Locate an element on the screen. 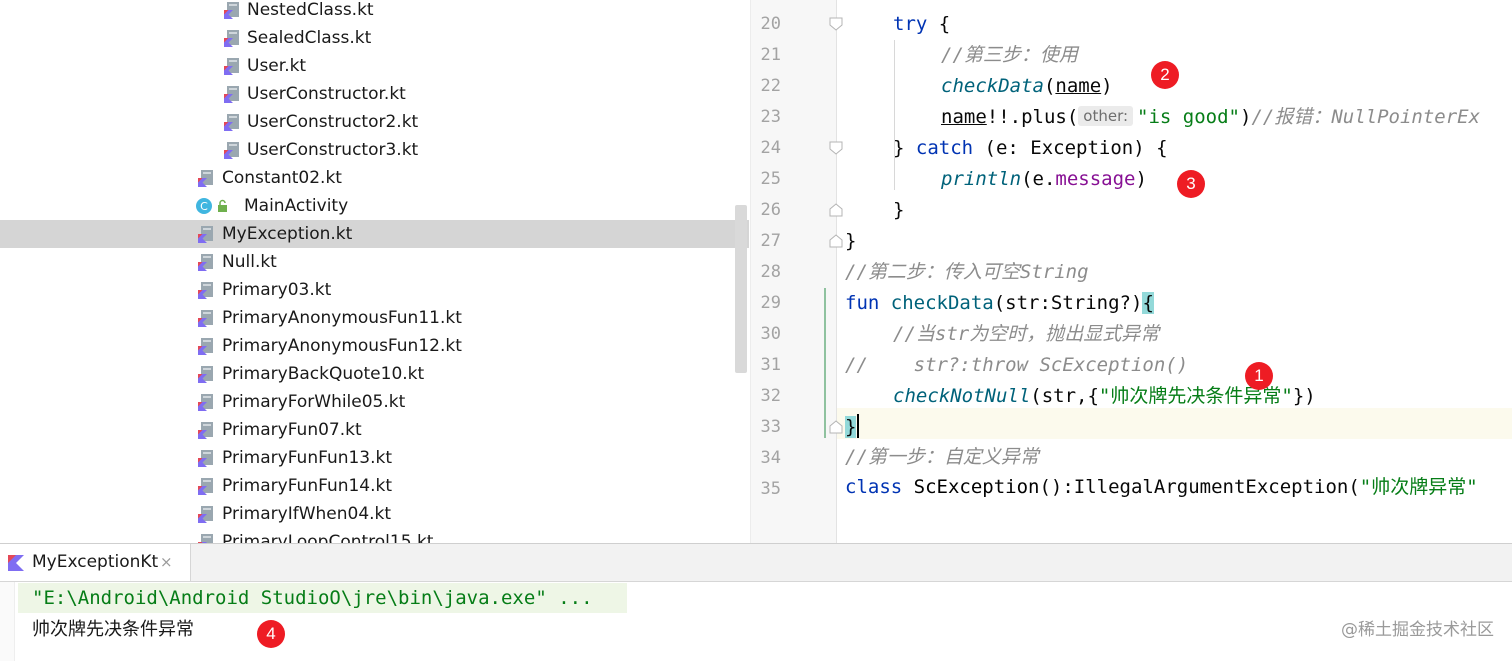 This screenshot has height=661, width=1512. code-line-25: println(e.message) is located at coordinates (1044, 179).